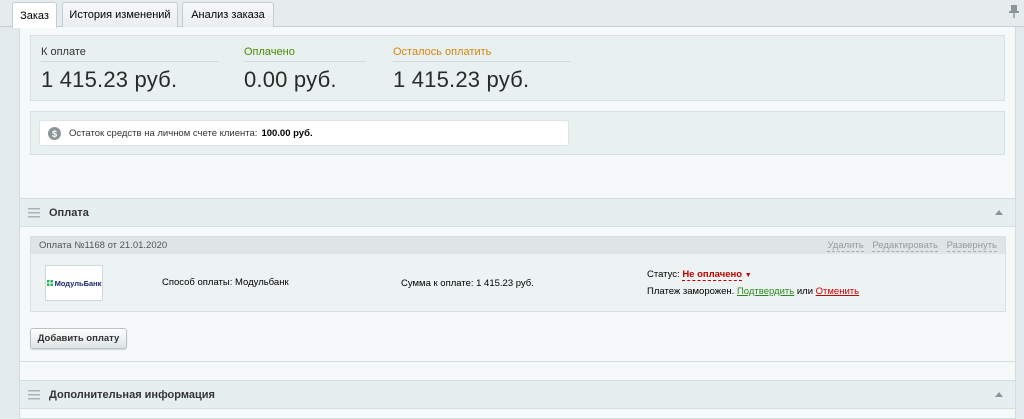 This screenshot has width=1024, height=419. I want to click on payment-section-title: Оплата, so click(69, 212).